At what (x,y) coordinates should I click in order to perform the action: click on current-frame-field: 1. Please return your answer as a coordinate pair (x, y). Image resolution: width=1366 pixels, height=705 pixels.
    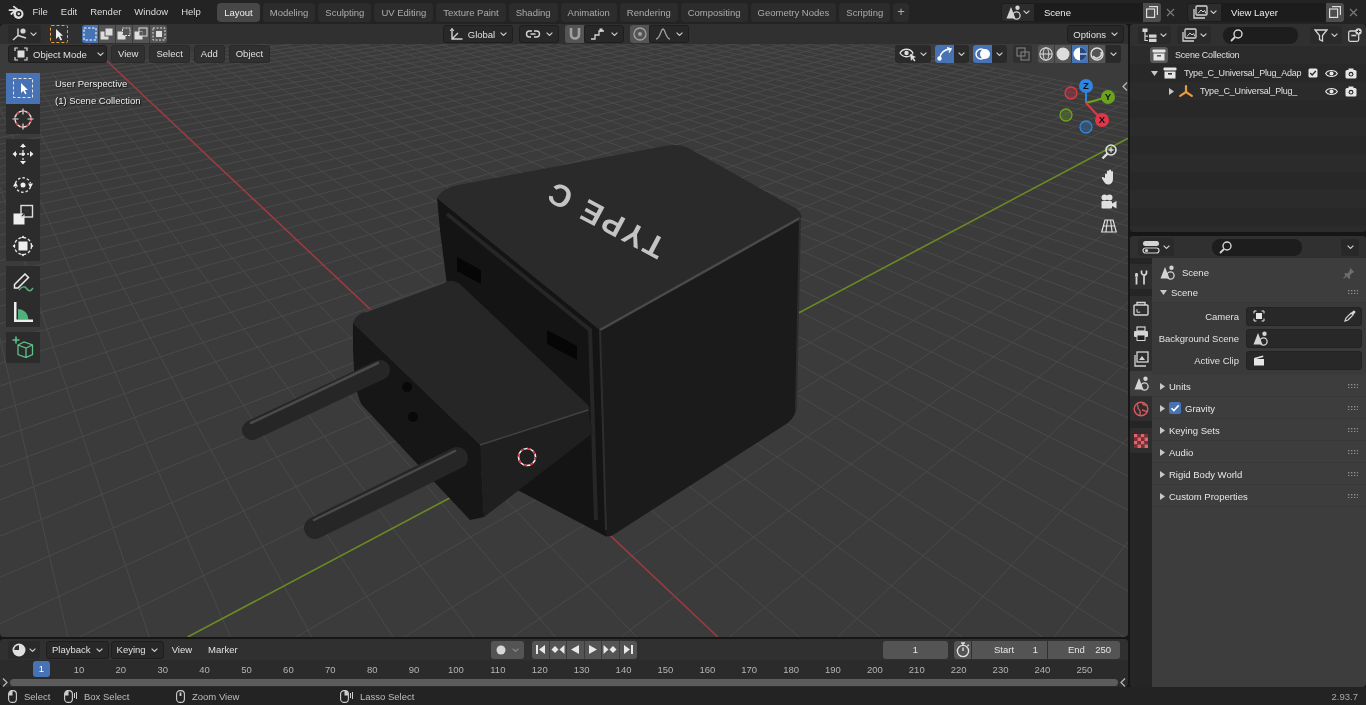
    Looking at the image, I should click on (915, 649).